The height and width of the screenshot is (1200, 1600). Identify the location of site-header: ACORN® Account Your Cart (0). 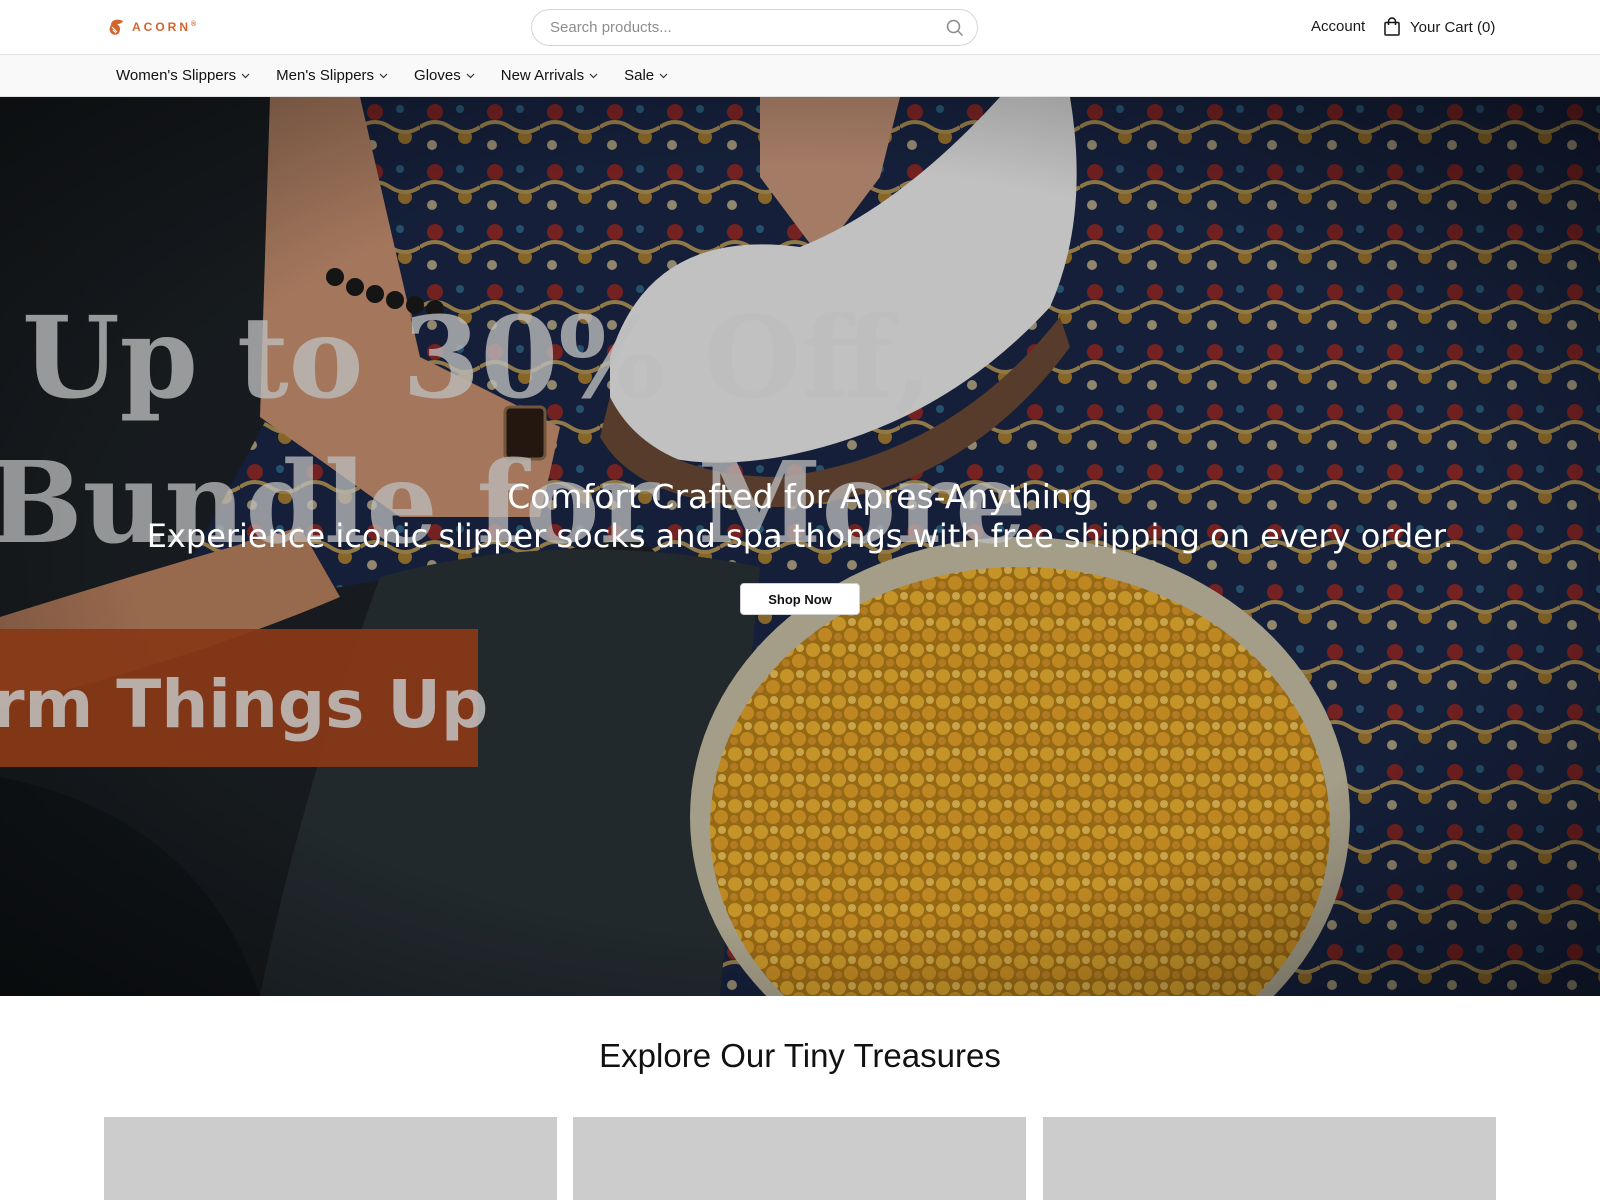
(800, 27).